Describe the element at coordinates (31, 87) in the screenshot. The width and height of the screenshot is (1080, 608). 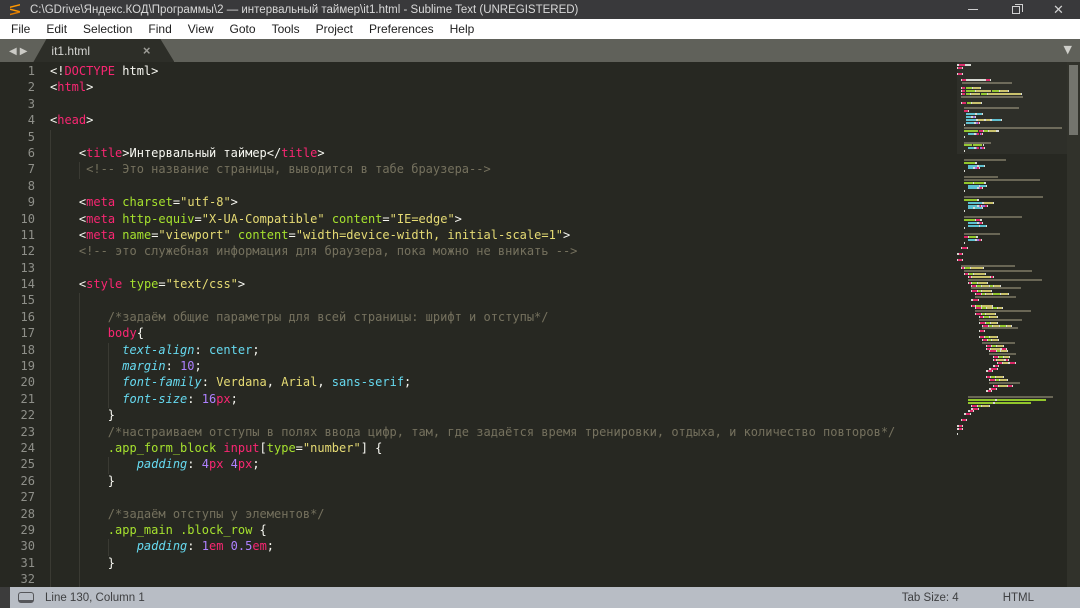
I see `line-number: 2` at that location.